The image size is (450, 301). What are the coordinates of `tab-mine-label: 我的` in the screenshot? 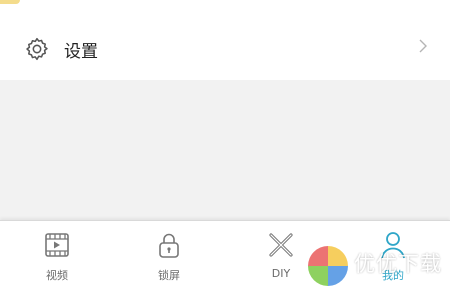 It's located at (393, 275).